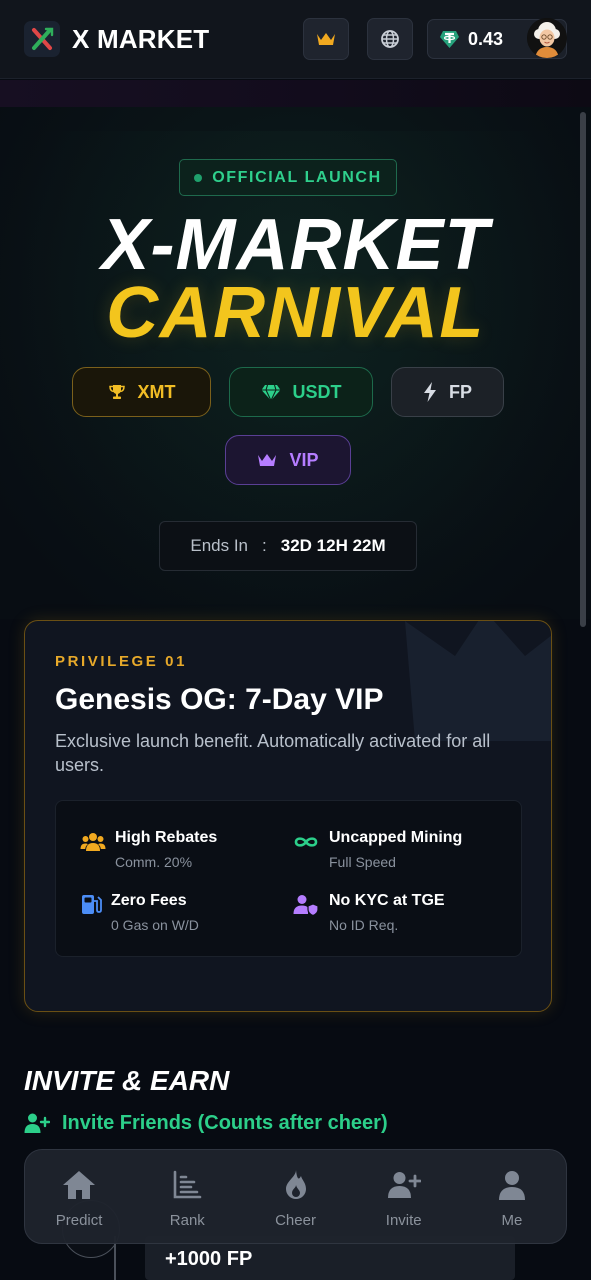  I want to click on reward-chip-xmt: XMT, so click(141, 392).